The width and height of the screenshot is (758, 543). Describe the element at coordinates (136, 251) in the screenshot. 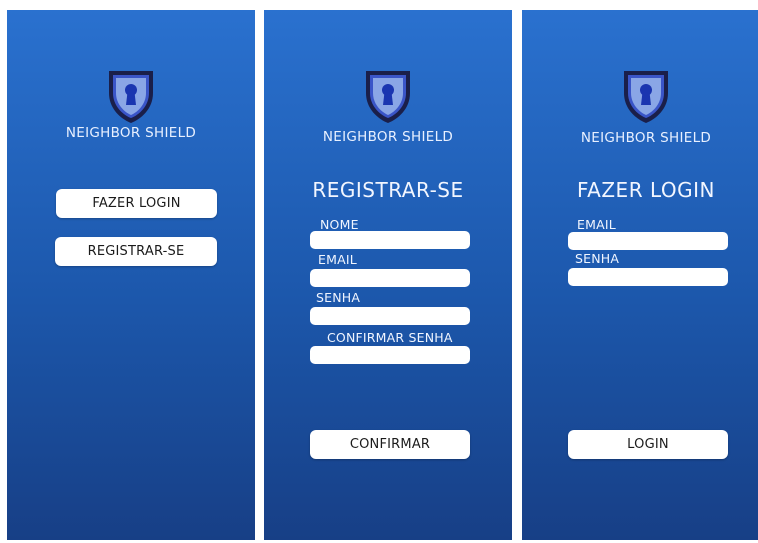

I see `register-button: REGISTRAR-SE` at that location.